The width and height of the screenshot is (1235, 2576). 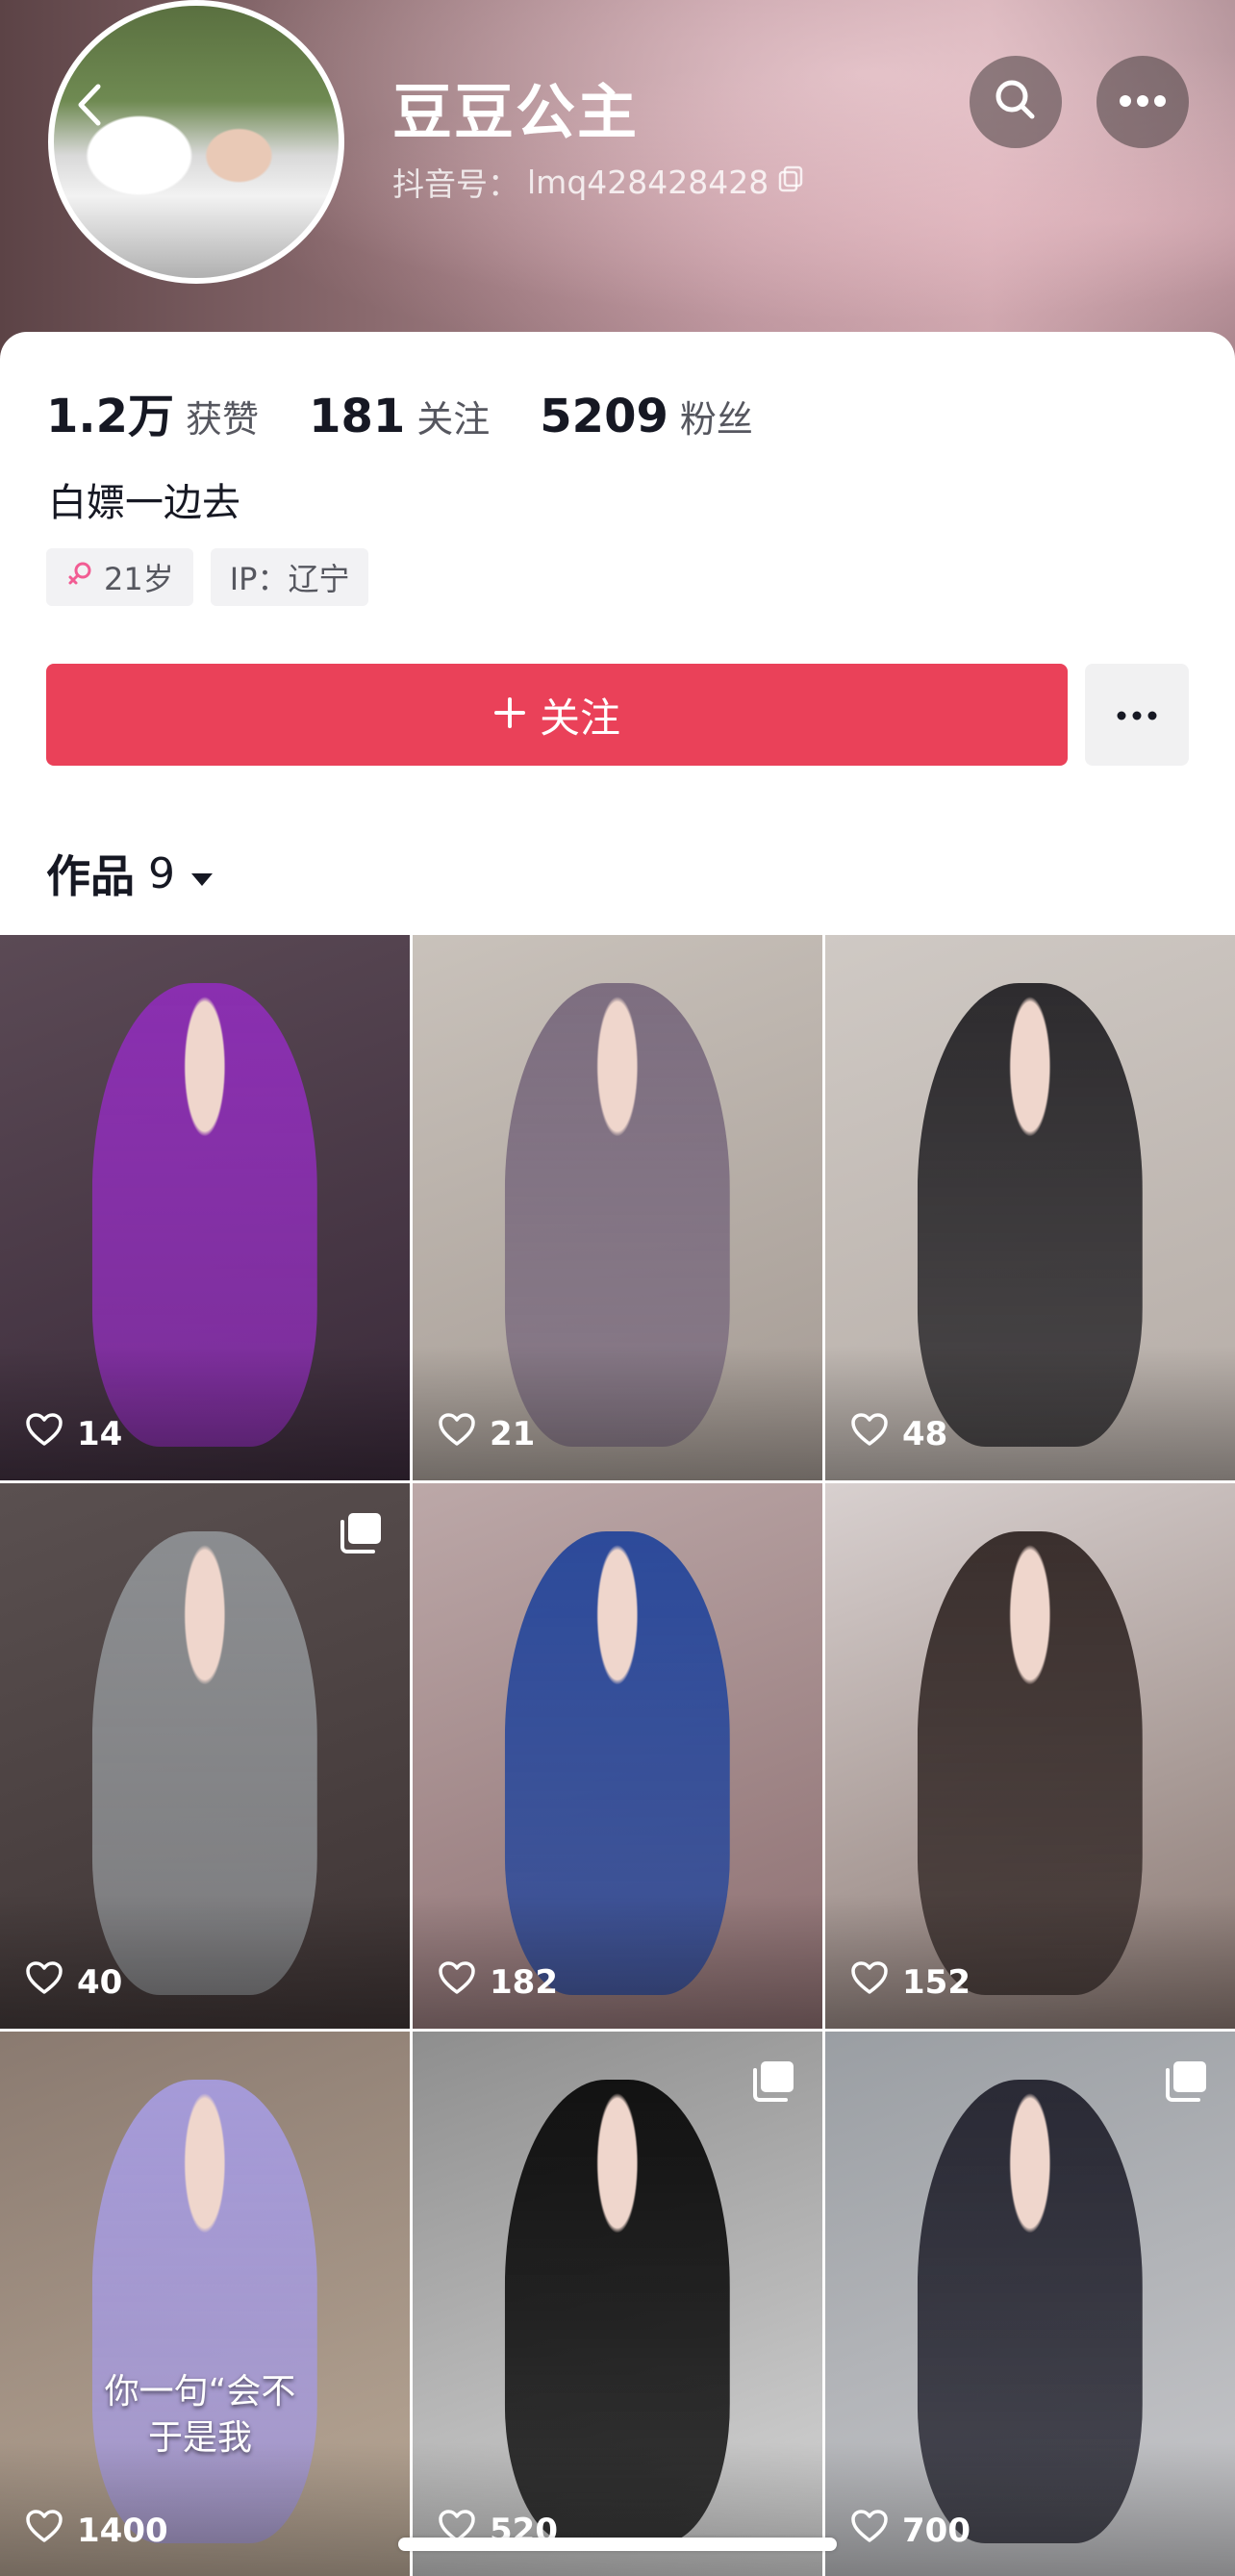 What do you see at coordinates (139, 579) in the screenshot?
I see `age-label: 21岁` at bounding box center [139, 579].